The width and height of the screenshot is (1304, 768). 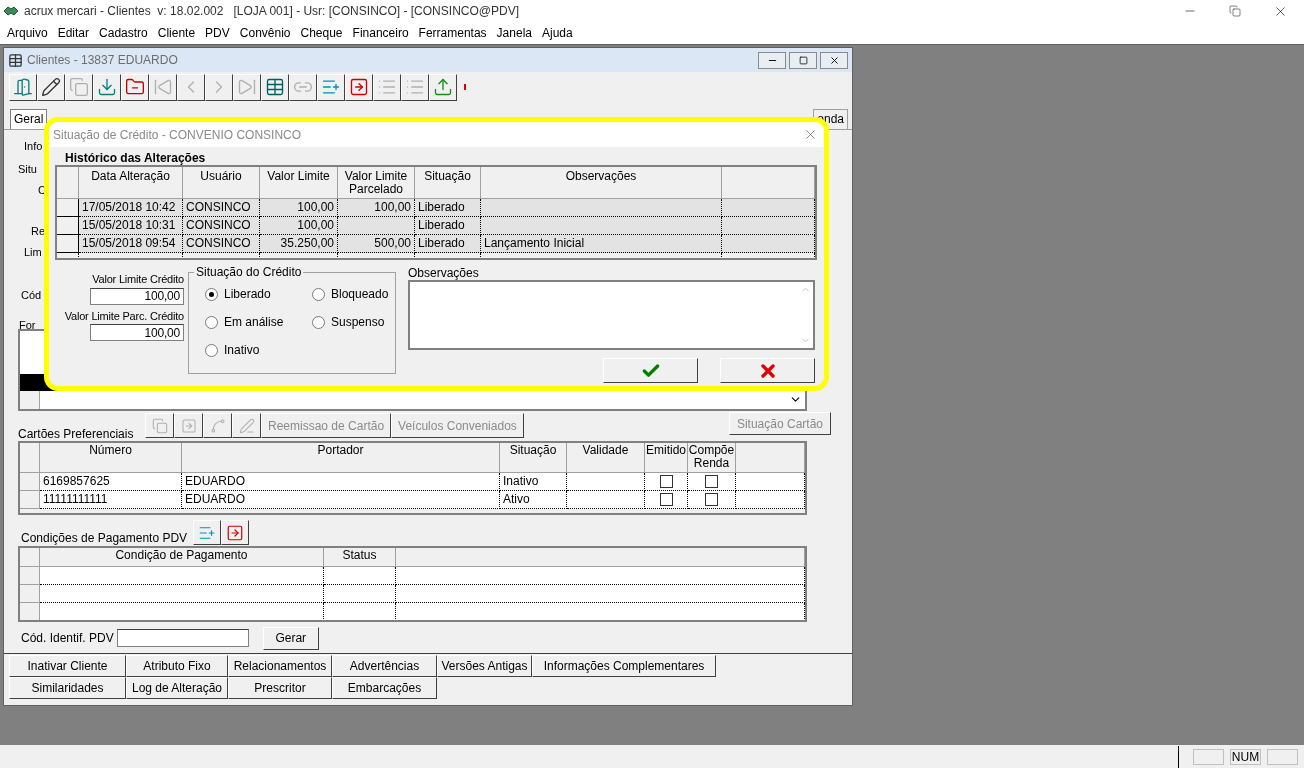 I want to click on app-title: acrux mercari - Clientes v: 18.02.002 [LOJA 001] - Usr: [CONSINCO] - [CONSINCO@PDV], so click(x=271, y=11).